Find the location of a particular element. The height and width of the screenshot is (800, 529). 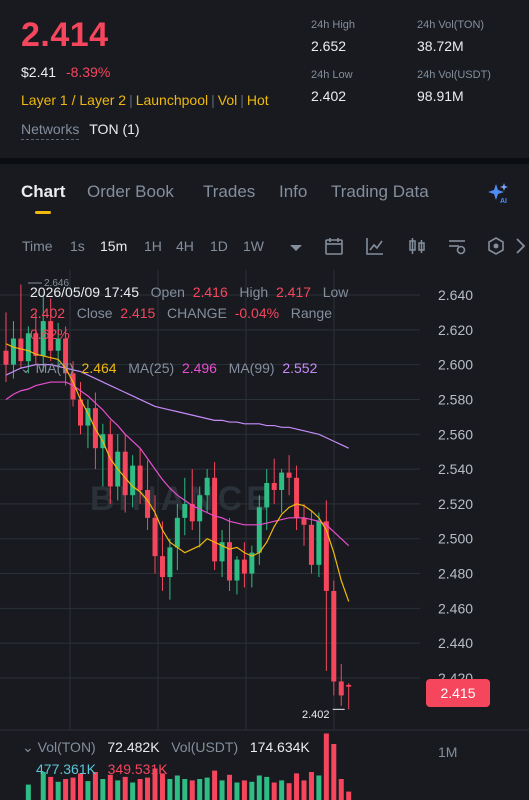

interval-4h: 4H is located at coordinates (185, 246).